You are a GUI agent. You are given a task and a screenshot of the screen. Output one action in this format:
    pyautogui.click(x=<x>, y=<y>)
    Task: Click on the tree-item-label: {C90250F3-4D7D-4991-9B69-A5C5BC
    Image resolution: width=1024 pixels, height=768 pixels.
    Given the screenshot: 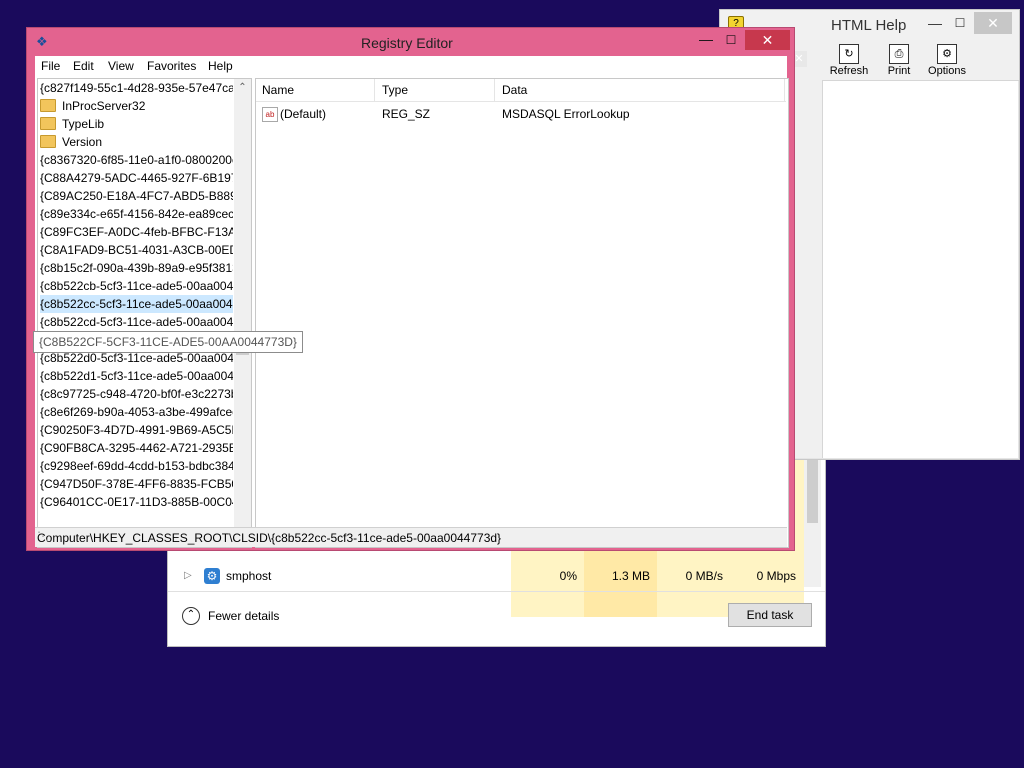 What is the action you would take?
    pyautogui.click(x=136, y=430)
    